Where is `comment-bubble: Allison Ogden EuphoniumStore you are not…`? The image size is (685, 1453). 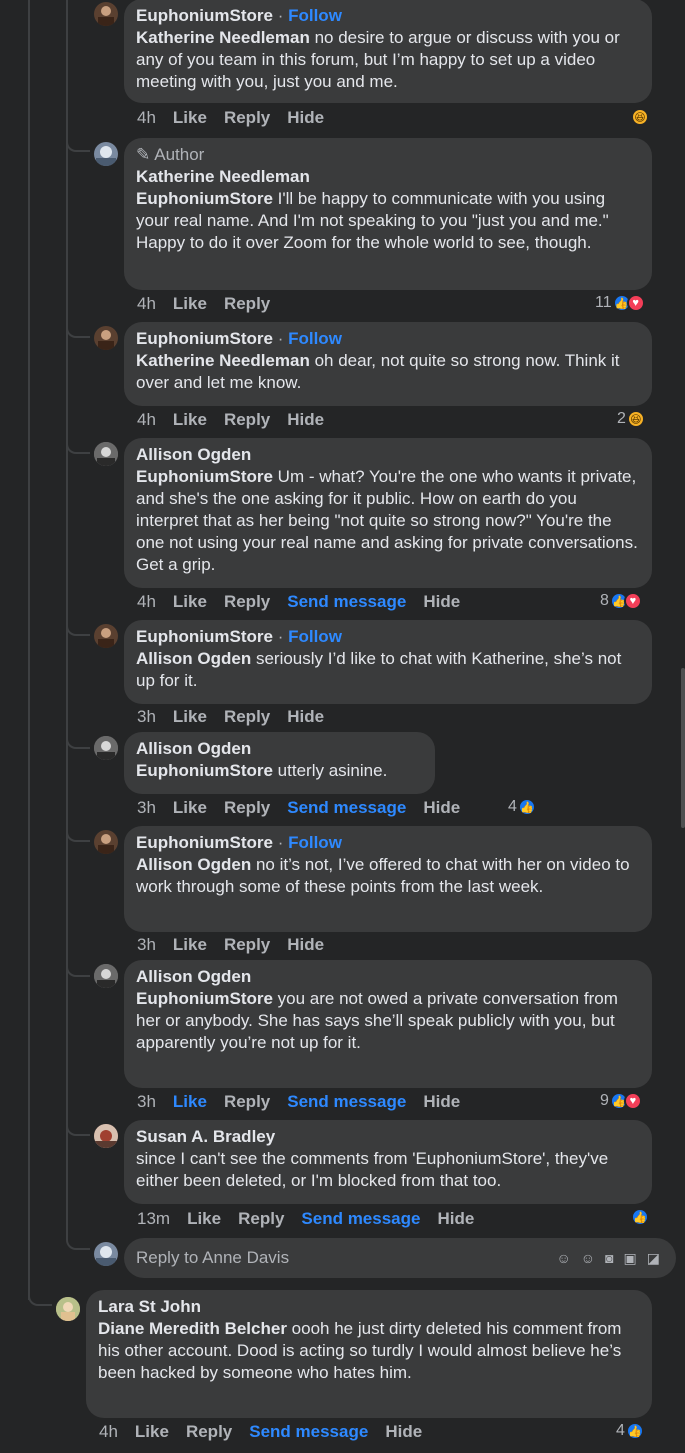 comment-bubble: Allison Ogden EuphoniumStore you are not… is located at coordinates (388, 1024).